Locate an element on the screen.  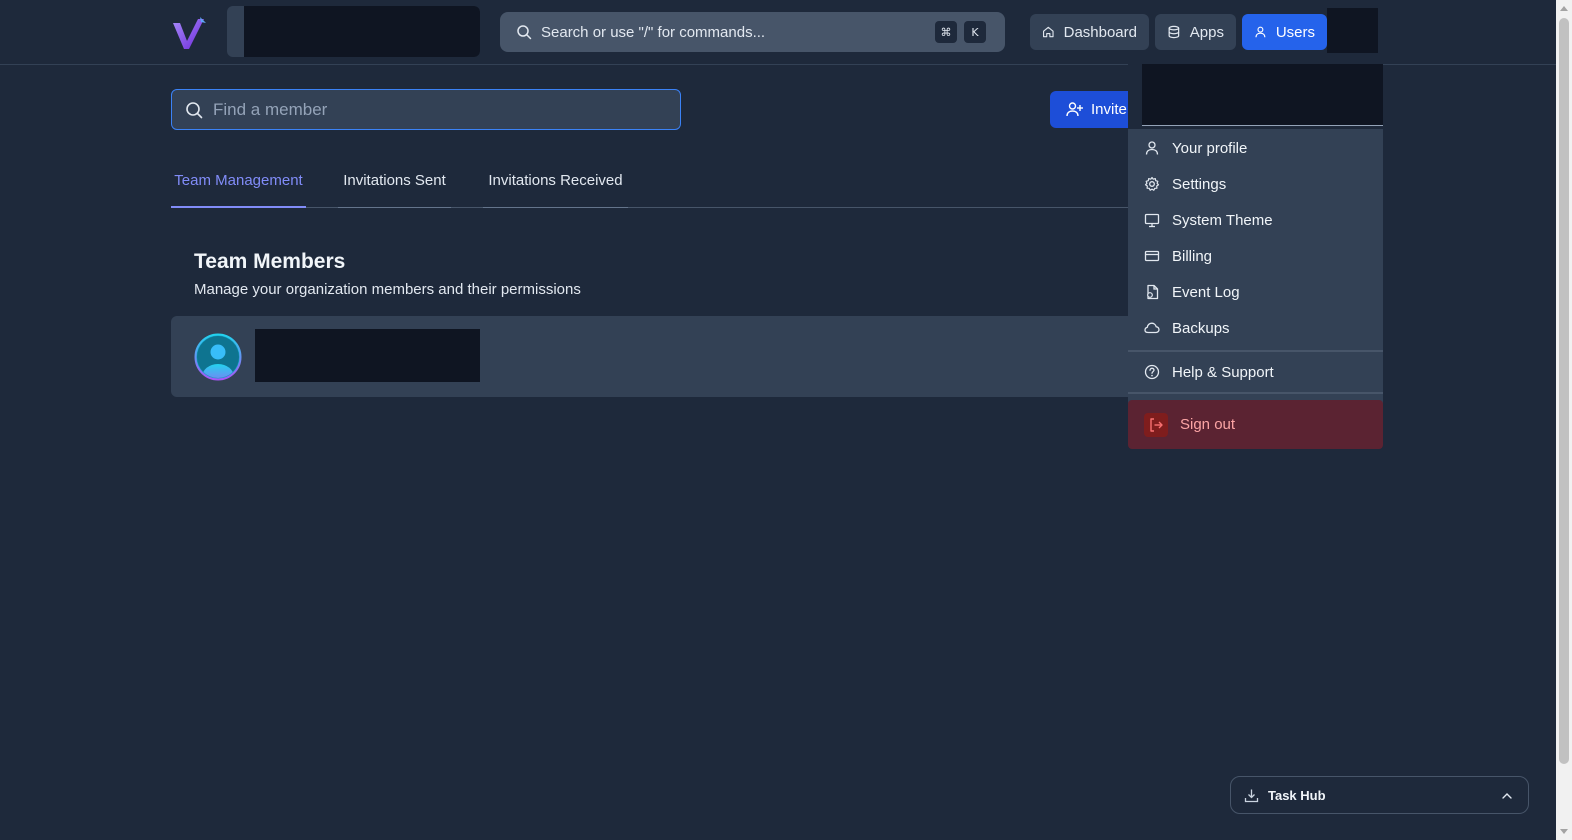
avatar is located at coordinates (218, 357).